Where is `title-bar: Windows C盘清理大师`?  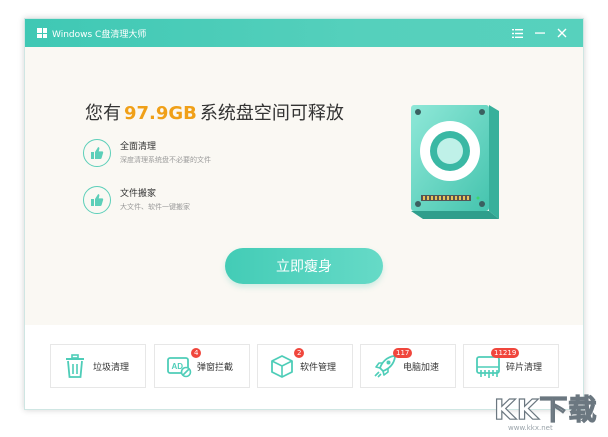 title-bar: Windows C盘清理大师 is located at coordinates (304, 33).